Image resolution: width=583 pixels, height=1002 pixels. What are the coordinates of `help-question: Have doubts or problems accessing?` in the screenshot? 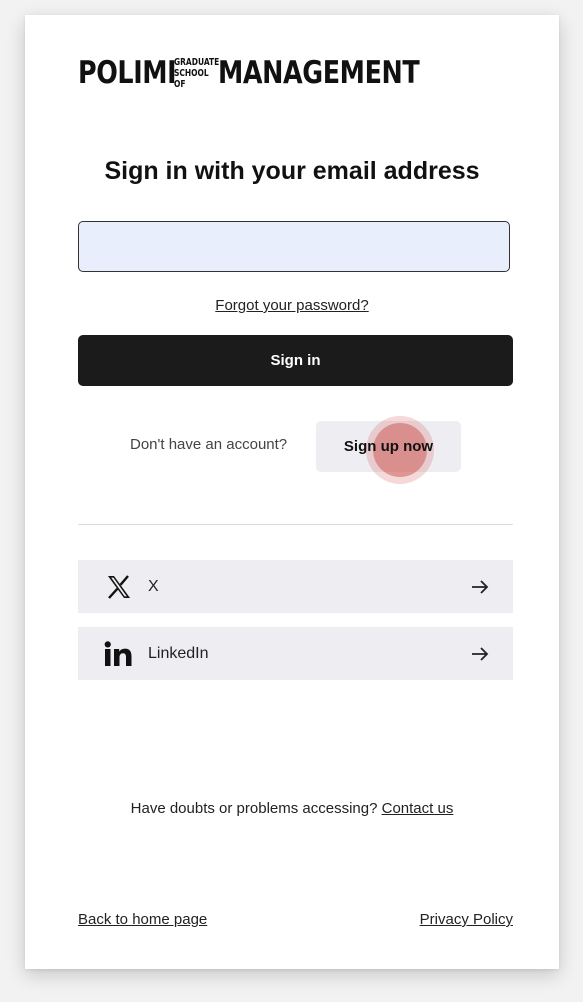 It's located at (254, 808).